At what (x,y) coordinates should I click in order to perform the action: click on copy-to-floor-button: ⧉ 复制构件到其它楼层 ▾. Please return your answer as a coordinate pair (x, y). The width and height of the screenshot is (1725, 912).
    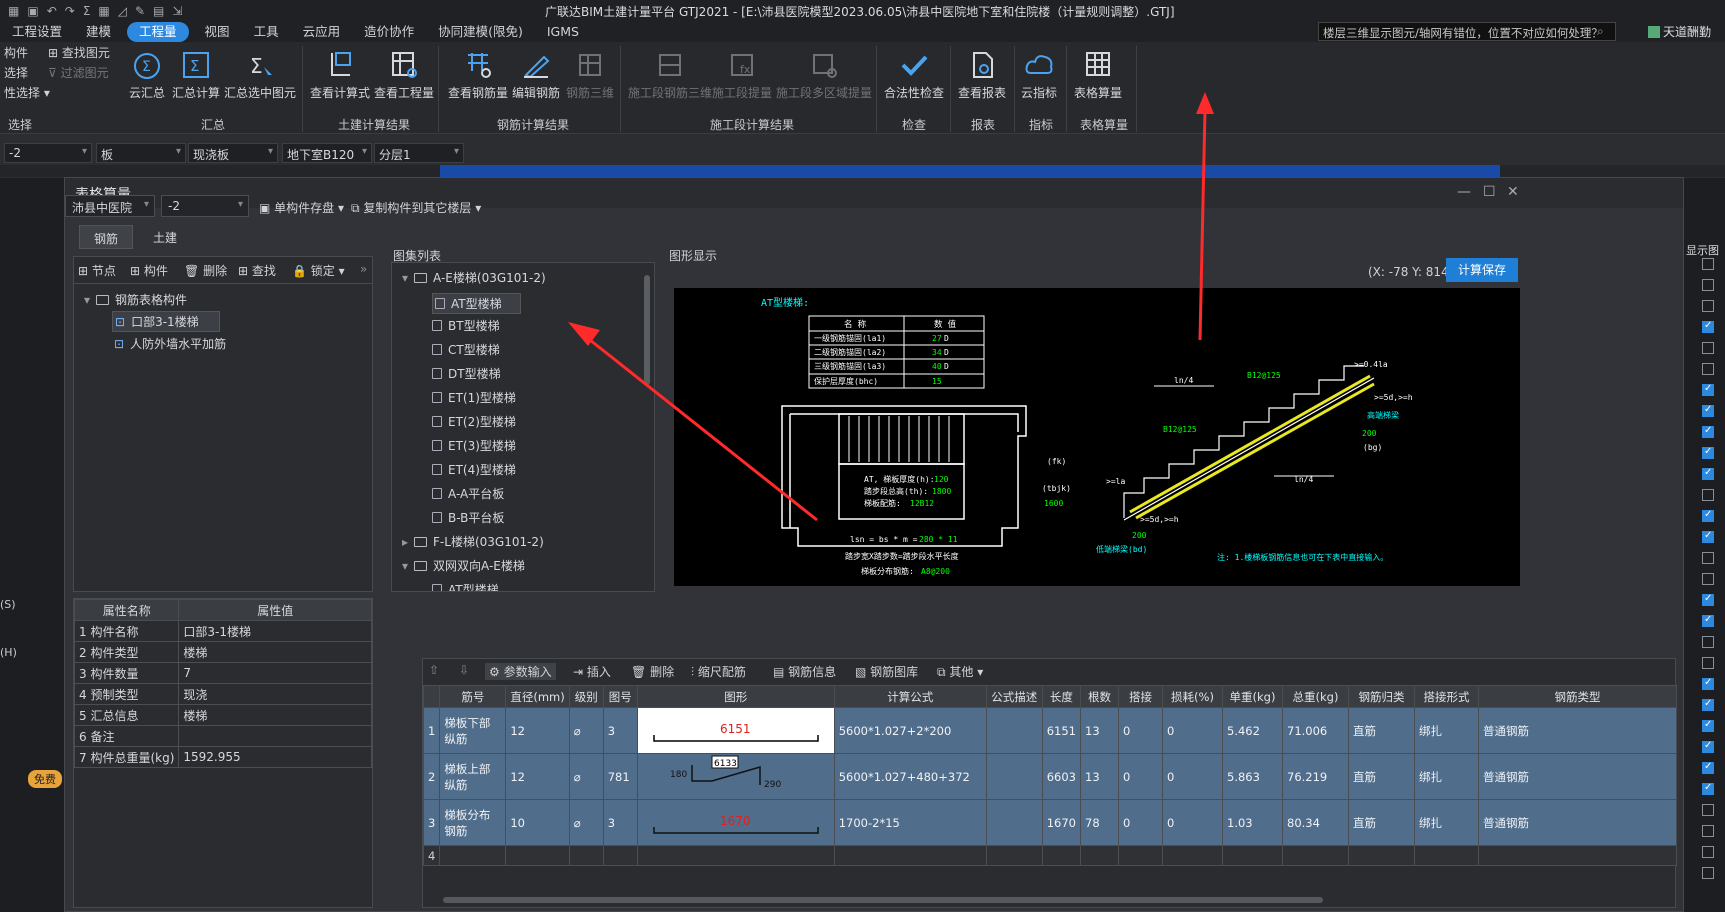
    Looking at the image, I should click on (416, 207).